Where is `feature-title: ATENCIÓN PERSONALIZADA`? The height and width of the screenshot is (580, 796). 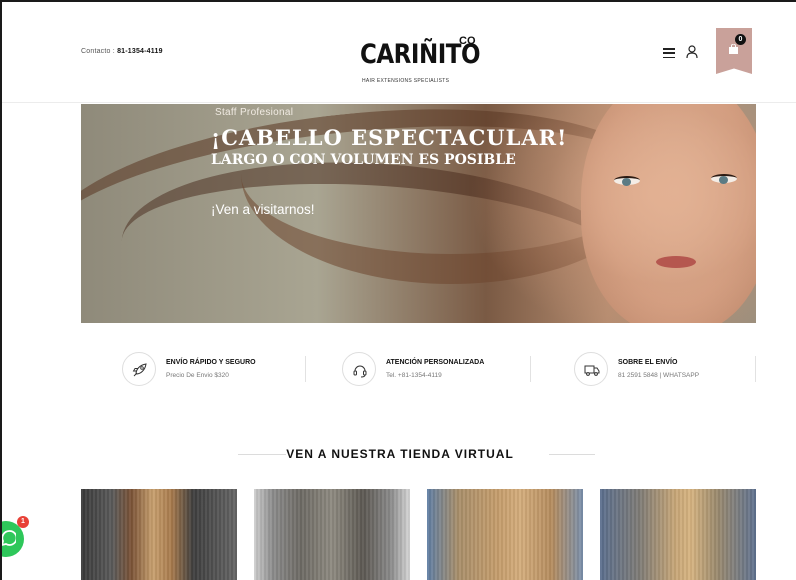 feature-title: ATENCIÓN PERSONALIZADA is located at coordinates (435, 362).